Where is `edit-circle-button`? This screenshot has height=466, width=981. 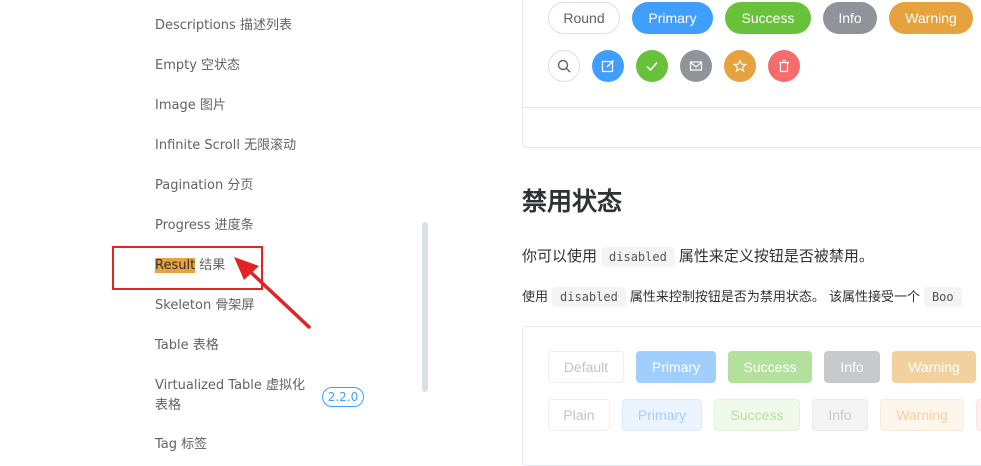 edit-circle-button is located at coordinates (608, 66).